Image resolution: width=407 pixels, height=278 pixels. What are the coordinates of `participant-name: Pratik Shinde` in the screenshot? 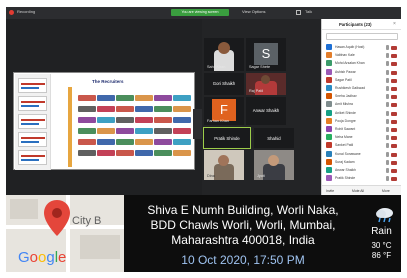 It's located at (345, 178).